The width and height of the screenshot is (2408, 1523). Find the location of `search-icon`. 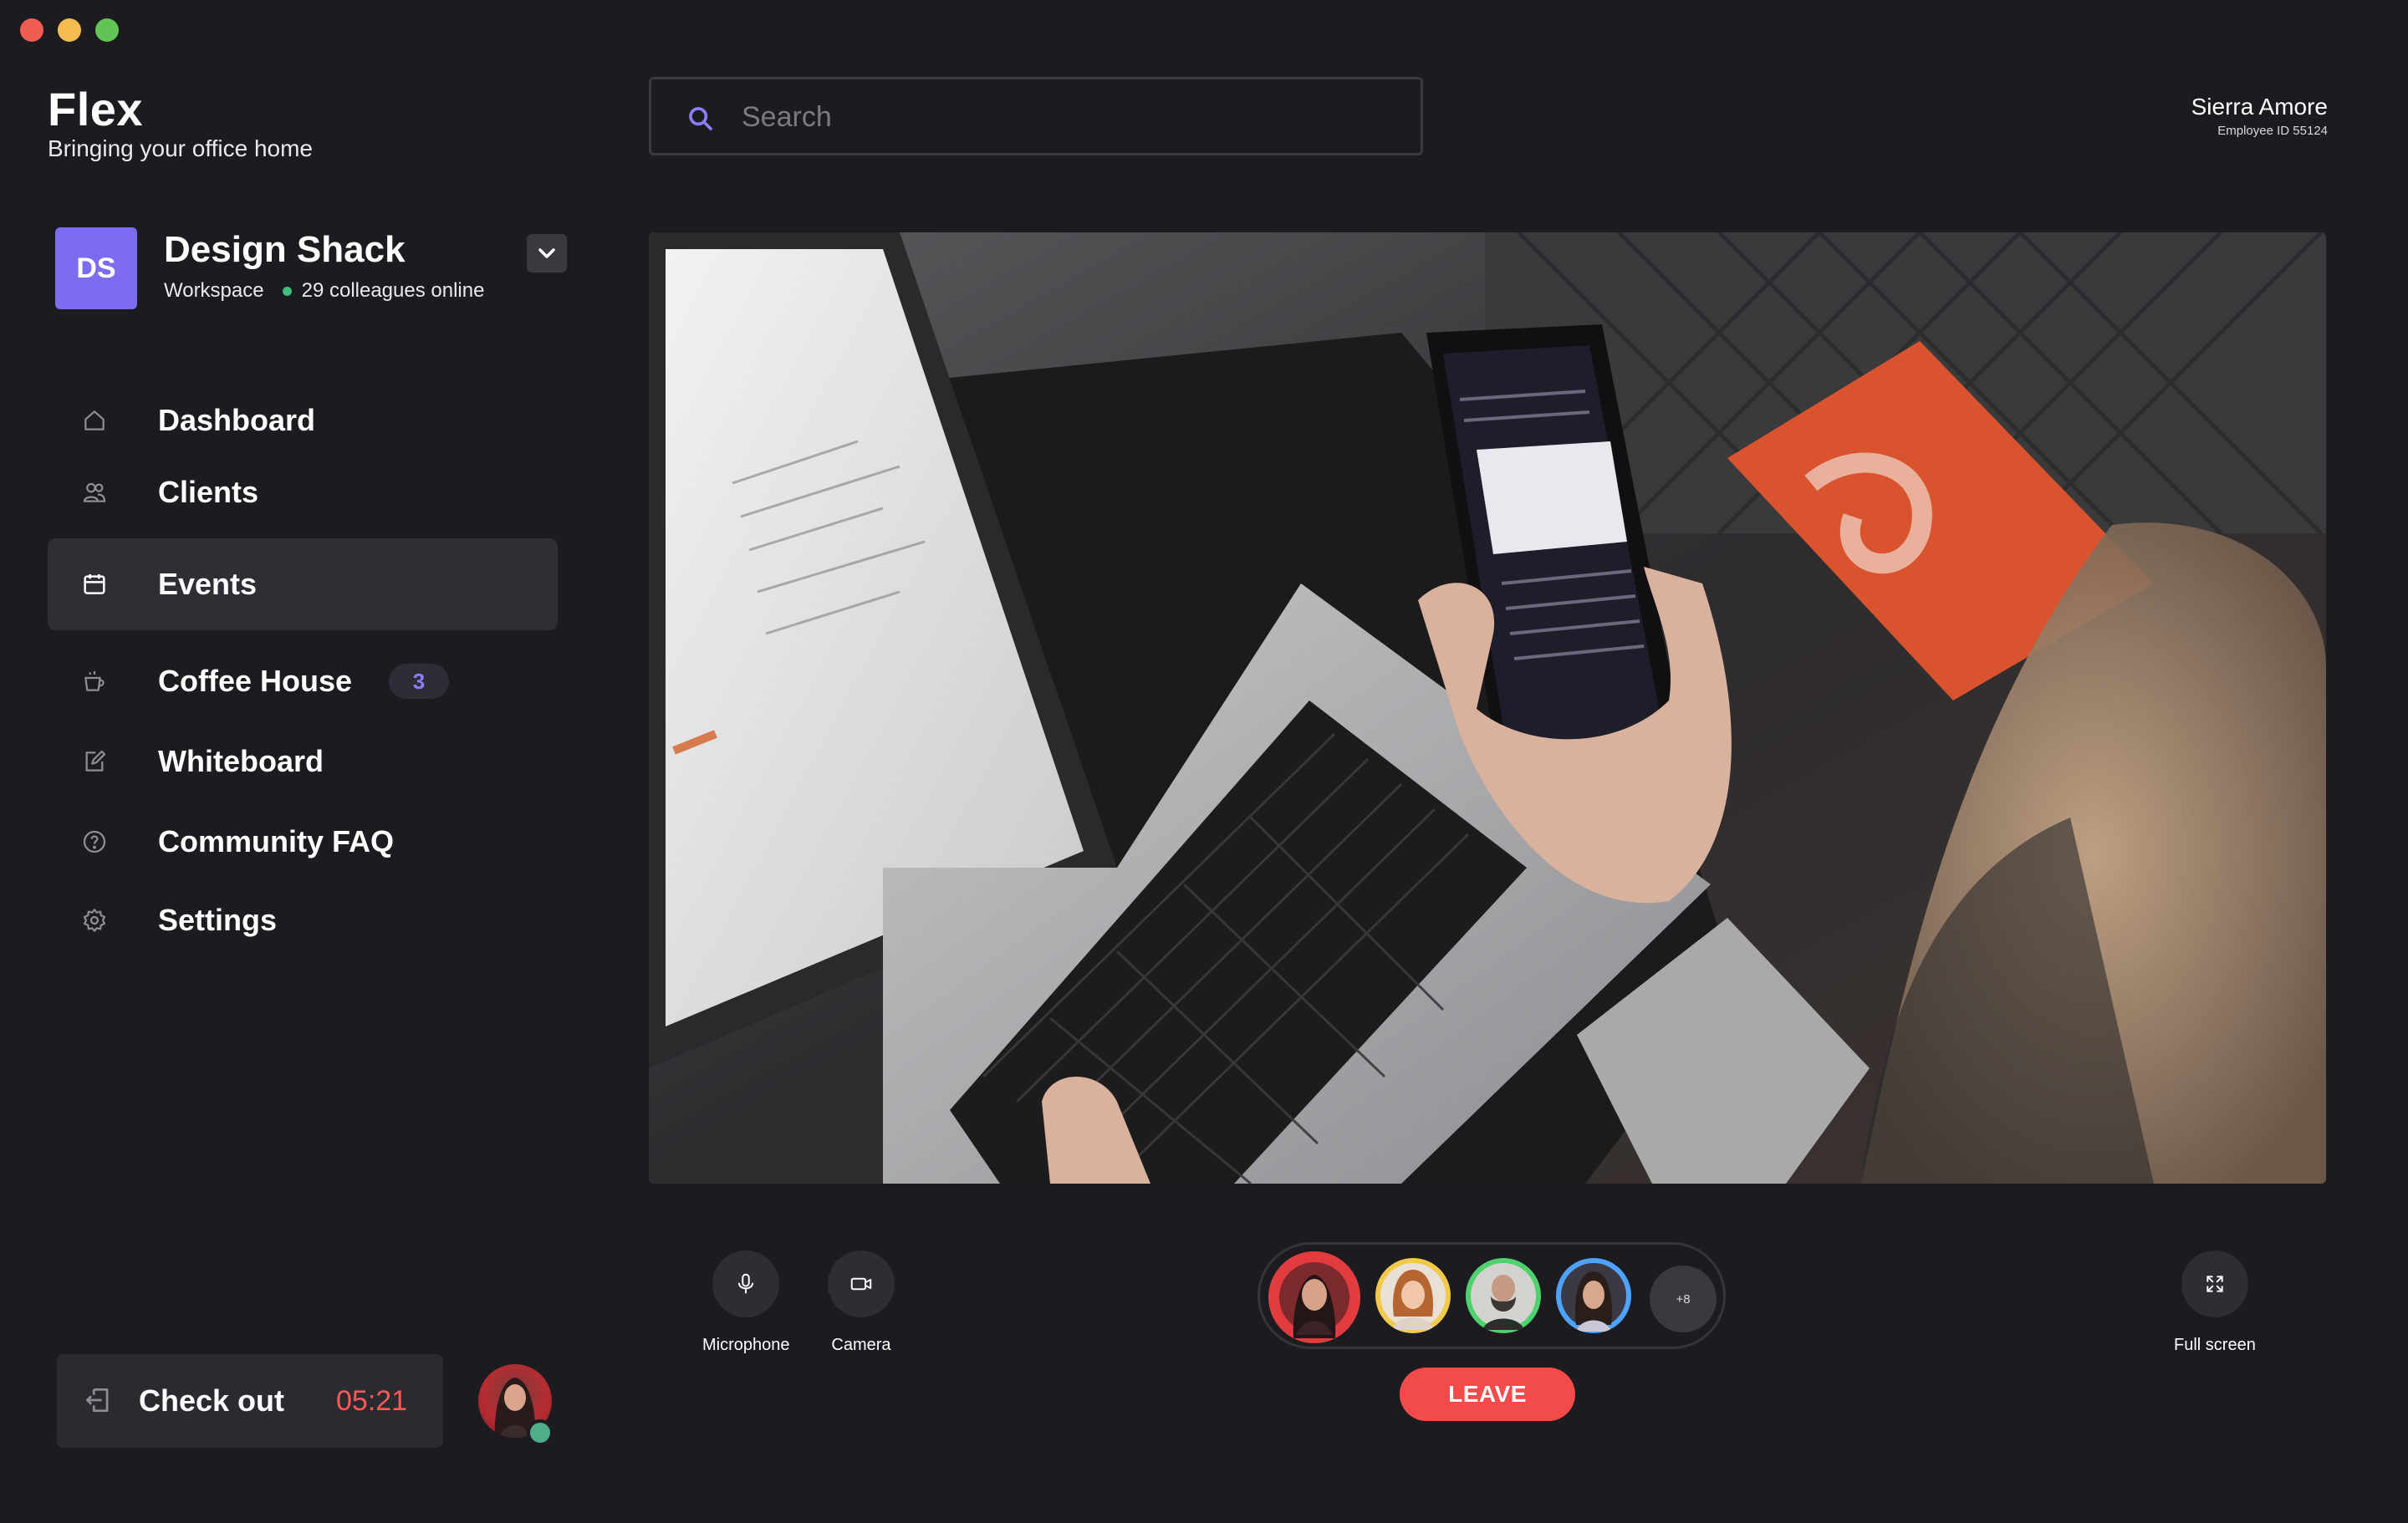

search-icon is located at coordinates (701, 119).